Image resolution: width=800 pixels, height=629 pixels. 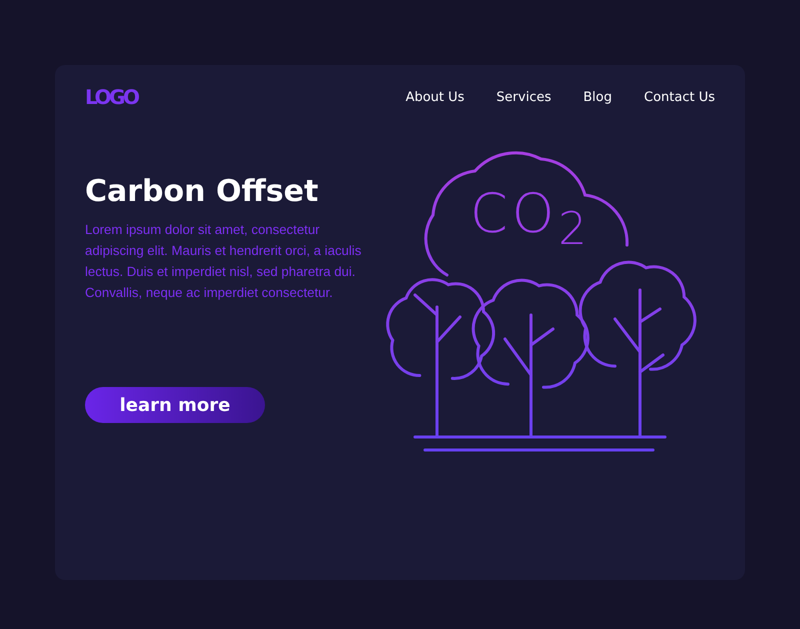 I want to click on hero-text: Lorem ipsum dolor sit amet, consectetur adipiscing elit. Mauris et hendrerit orci, a iaculis lectus. Duis et imperdiet nisl, sed pharetra dui. Convallis, neque ac imperdiet consectetur., so click(x=223, y=261).